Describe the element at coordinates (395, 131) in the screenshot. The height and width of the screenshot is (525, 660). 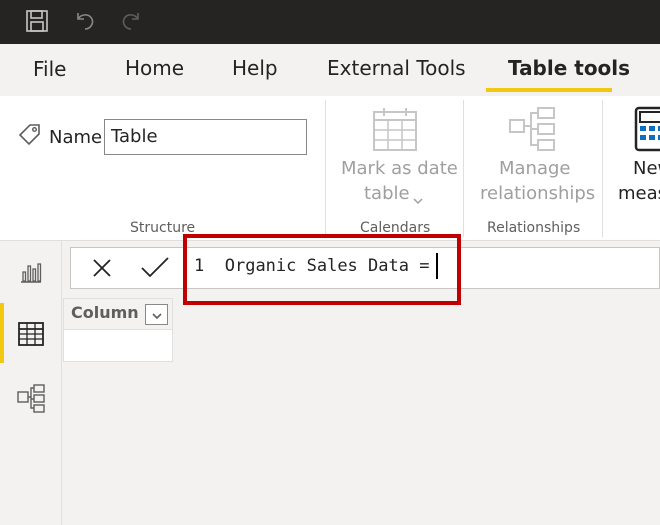
I see `calendar-icon` at that location.